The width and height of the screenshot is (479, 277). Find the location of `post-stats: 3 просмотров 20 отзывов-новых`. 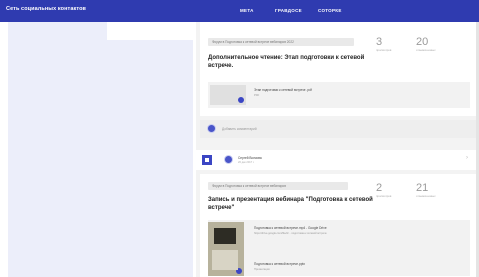

post-stats: 3 просмотров 20 отзывов-новых is located at coordinates (421, 51).